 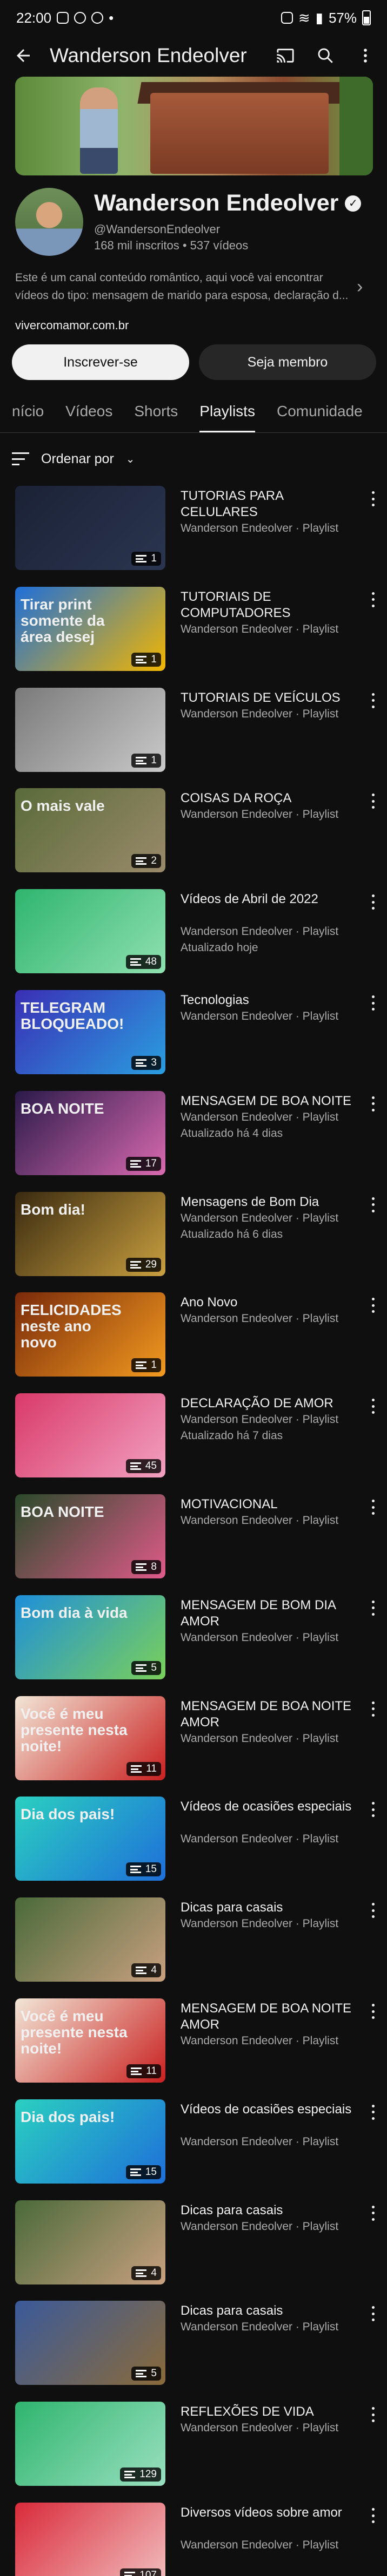 What do you see at coordinates (270, 1302) in the screenshot?
I see `playlist-title: Ano Novo` at bounding box center [270, 1302].